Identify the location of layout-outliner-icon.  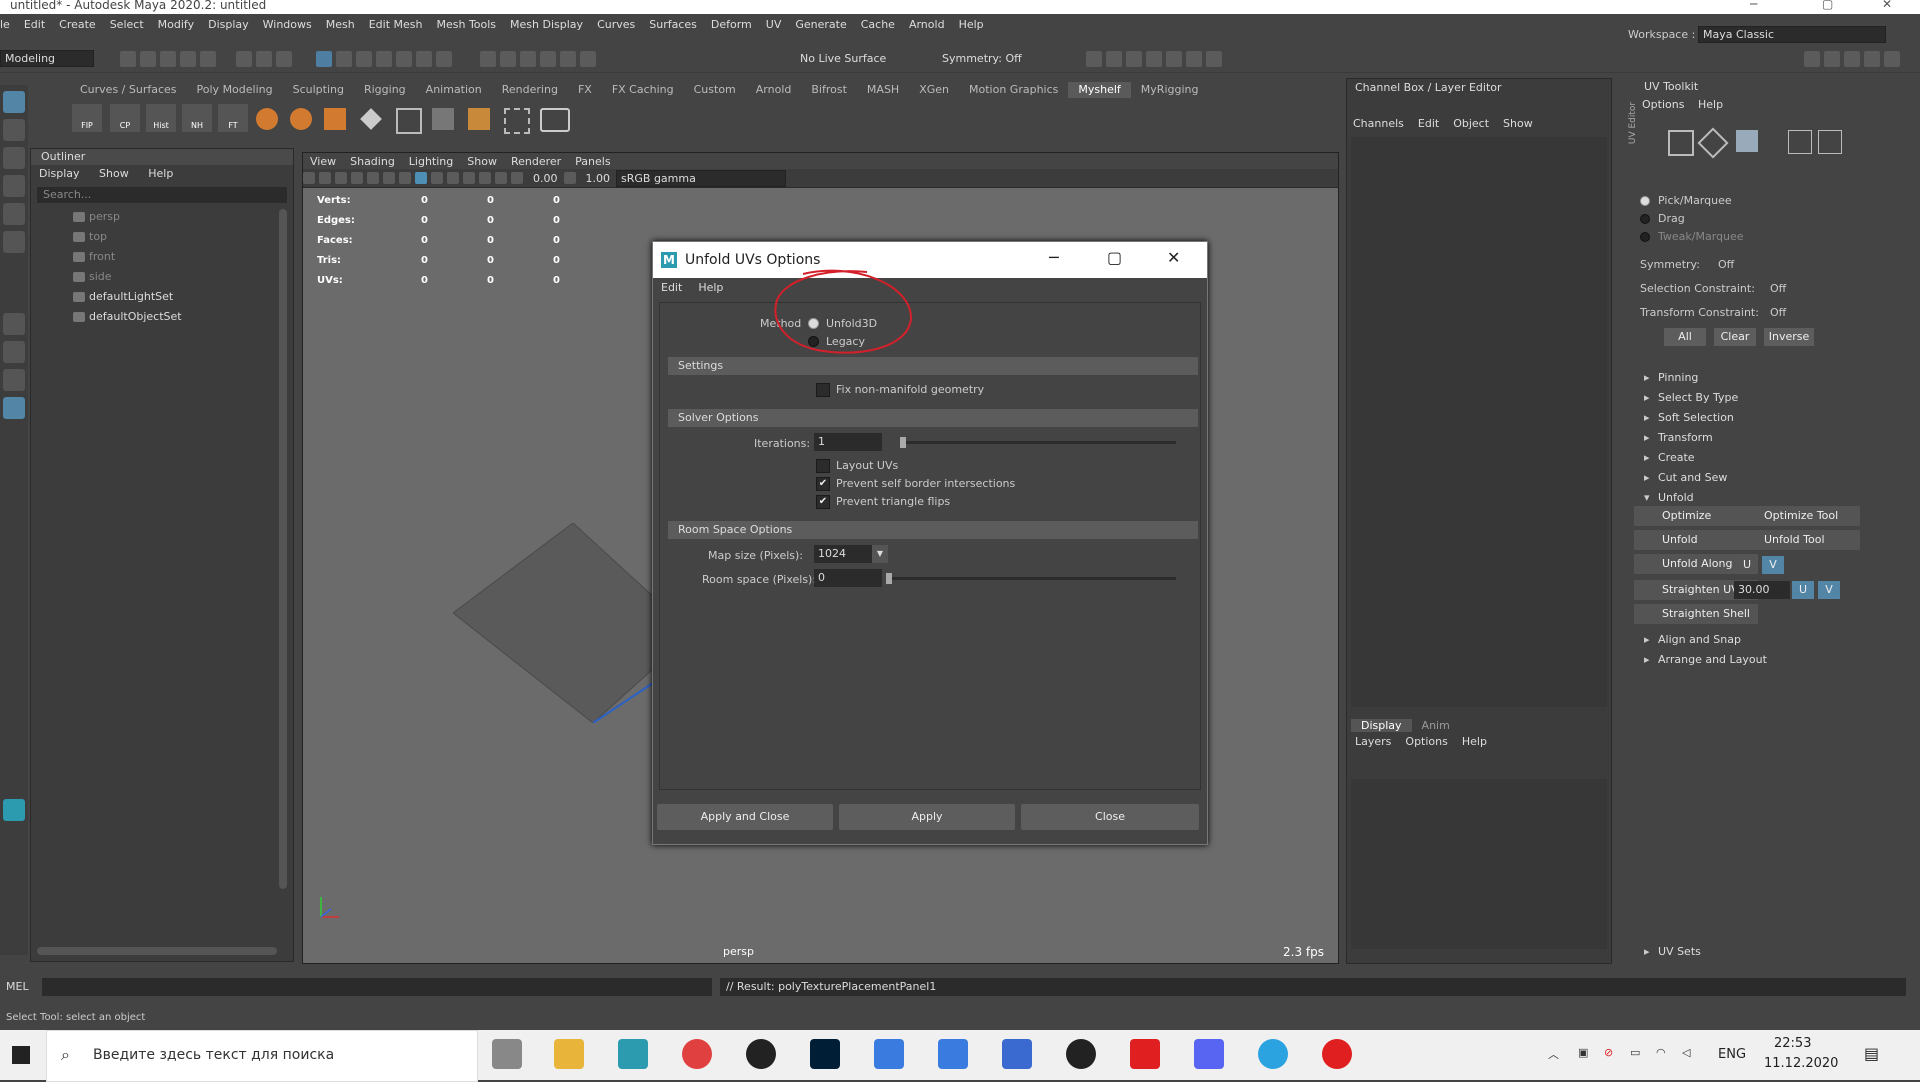
(14, 408).